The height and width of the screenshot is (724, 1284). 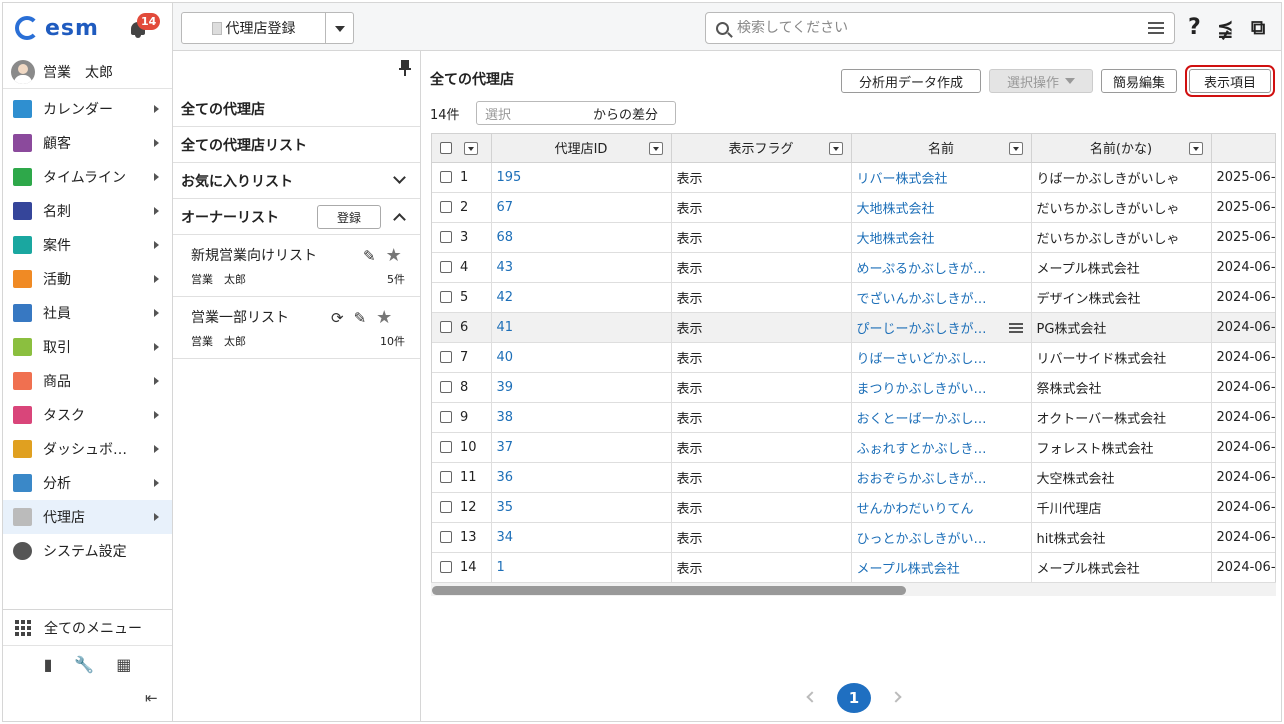 I want to click on agent-id-link: 1, so click(x=581, y=567).